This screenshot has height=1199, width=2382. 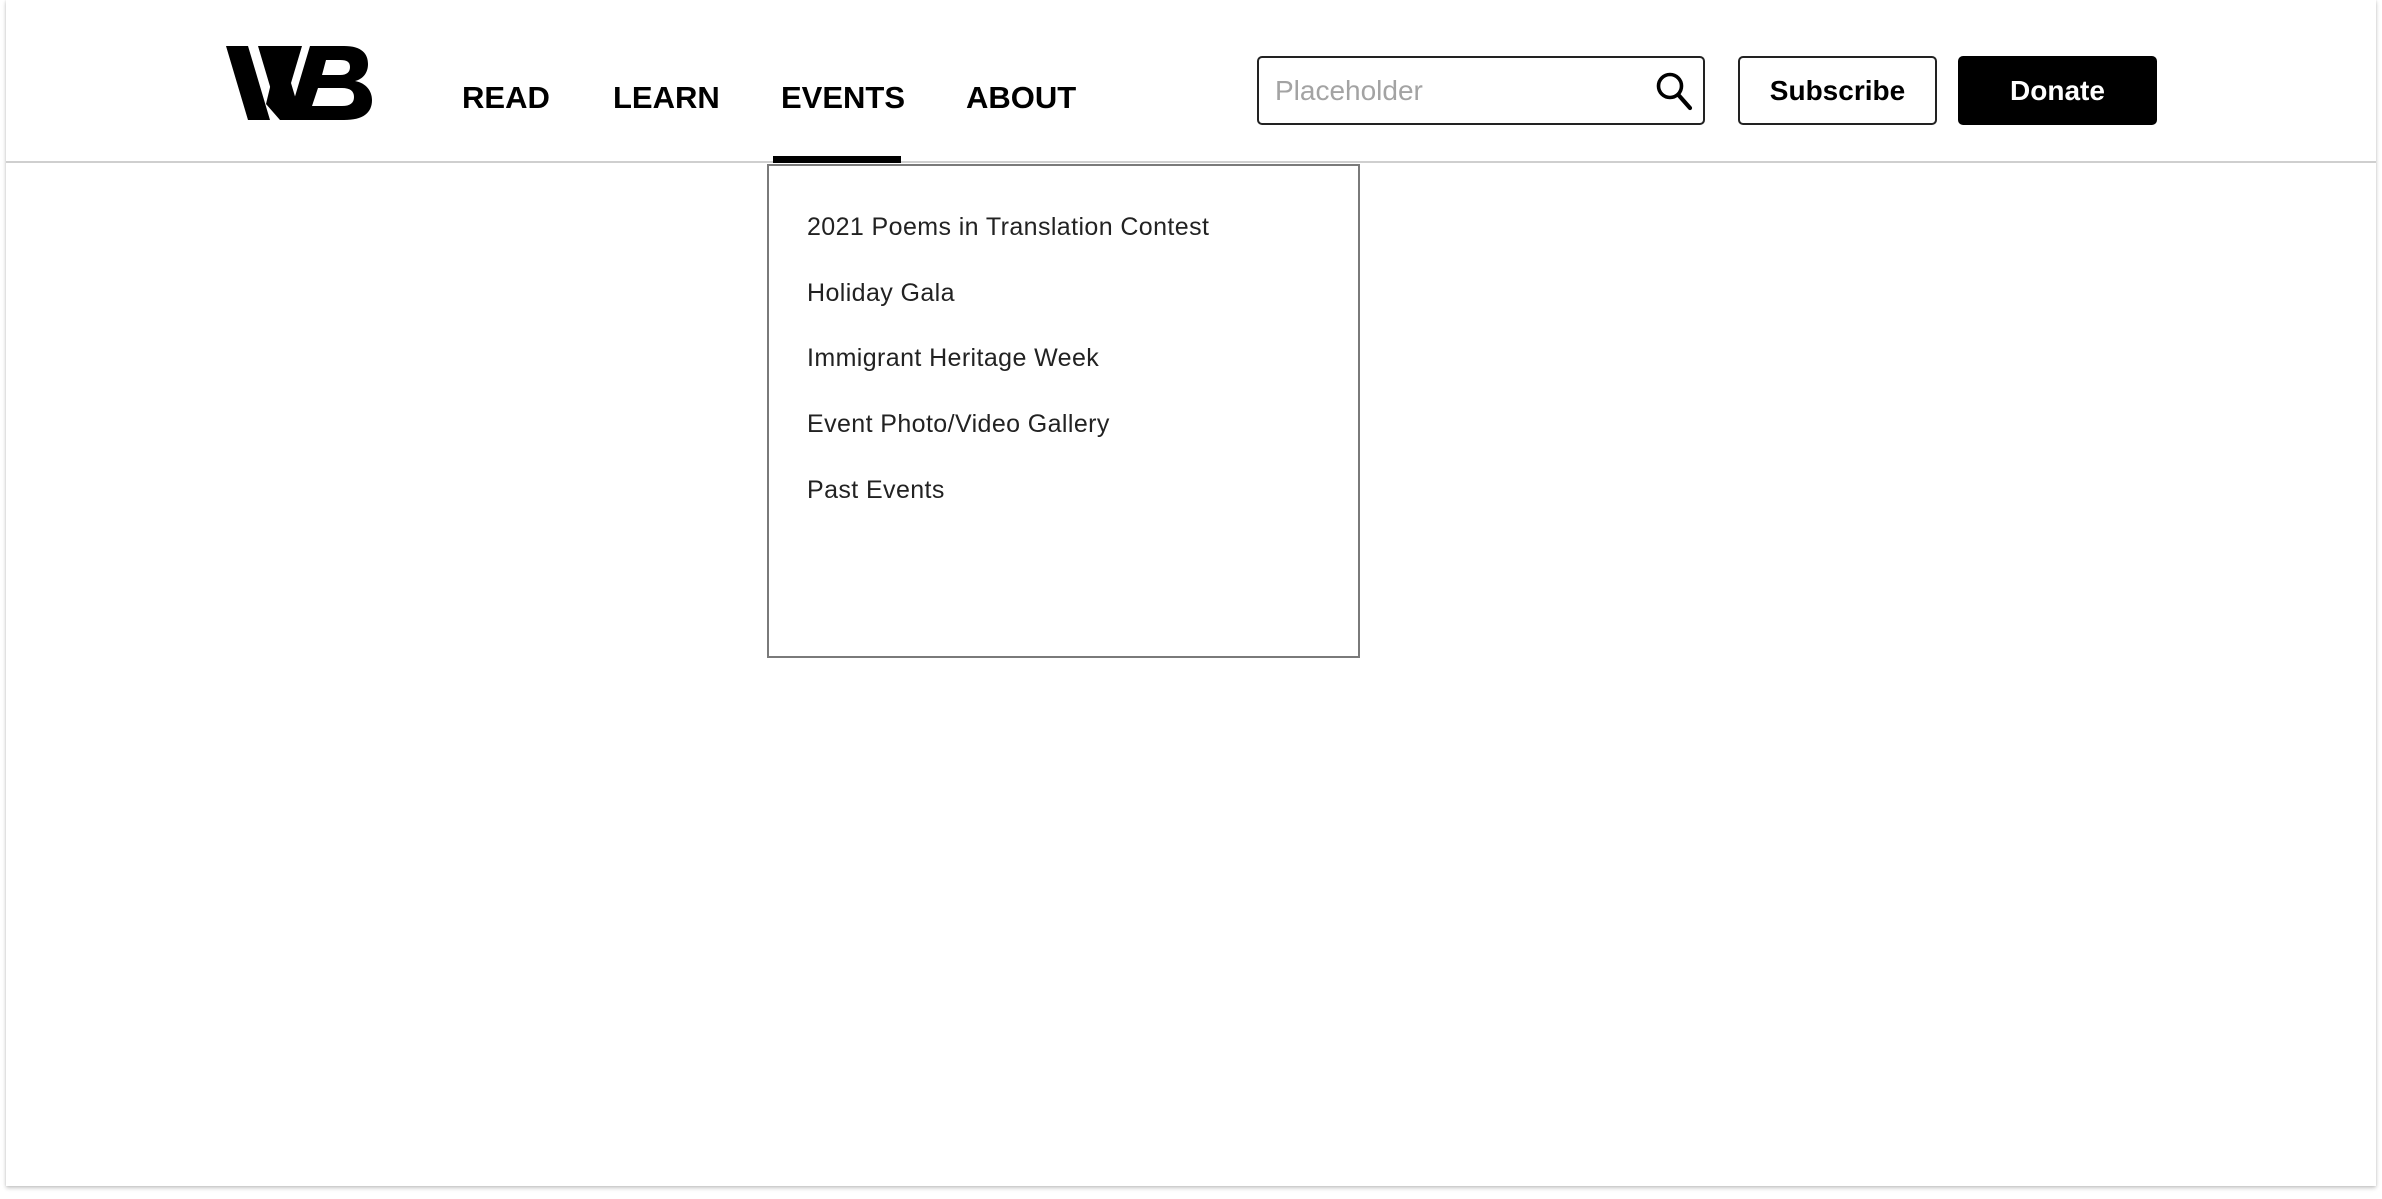 I want to click on menu-item-past-events: Past Events, so click(x=876, y=490).